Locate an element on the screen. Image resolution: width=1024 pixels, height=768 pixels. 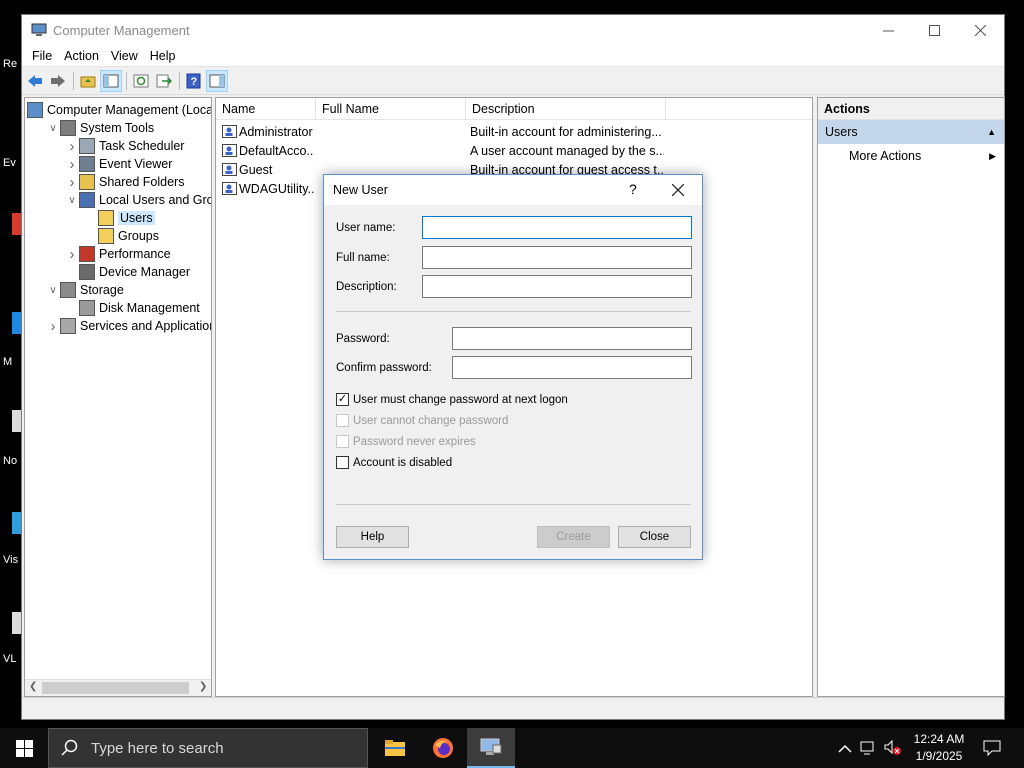
fullname-field is located at coordinates (557, 257).